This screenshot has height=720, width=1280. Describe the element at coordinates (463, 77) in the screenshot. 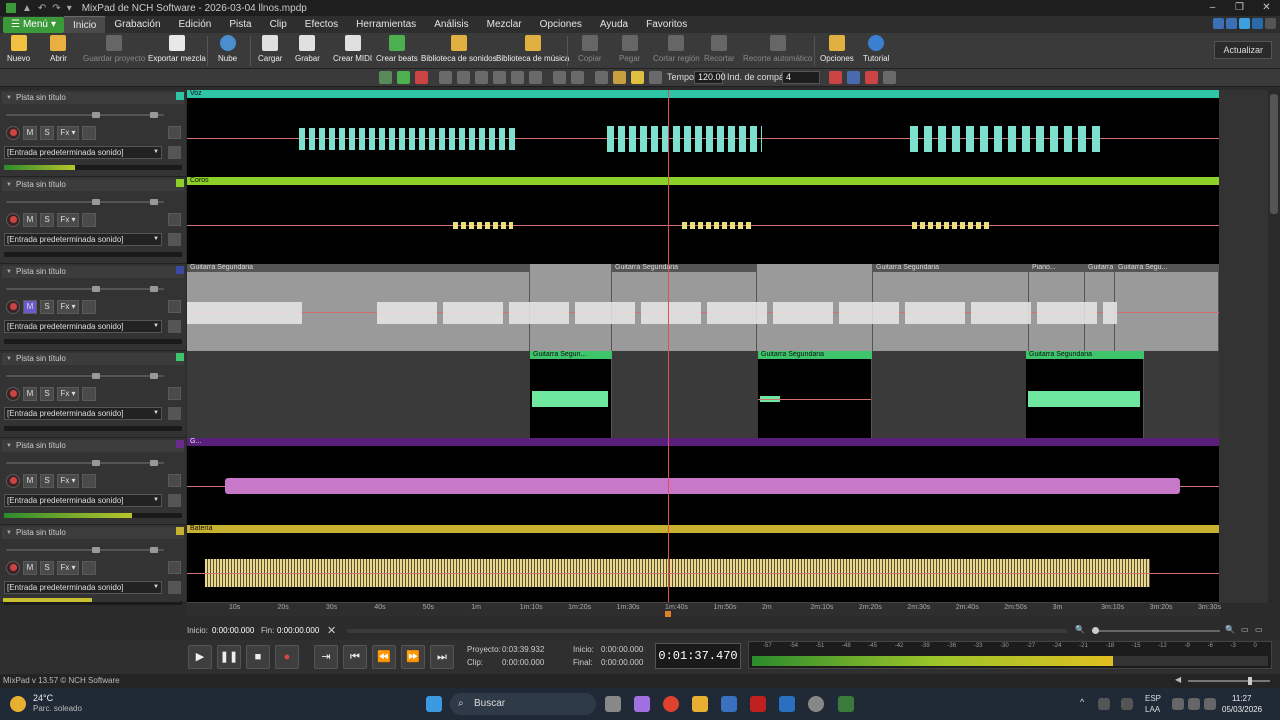

I see `merge-icon` at that location.